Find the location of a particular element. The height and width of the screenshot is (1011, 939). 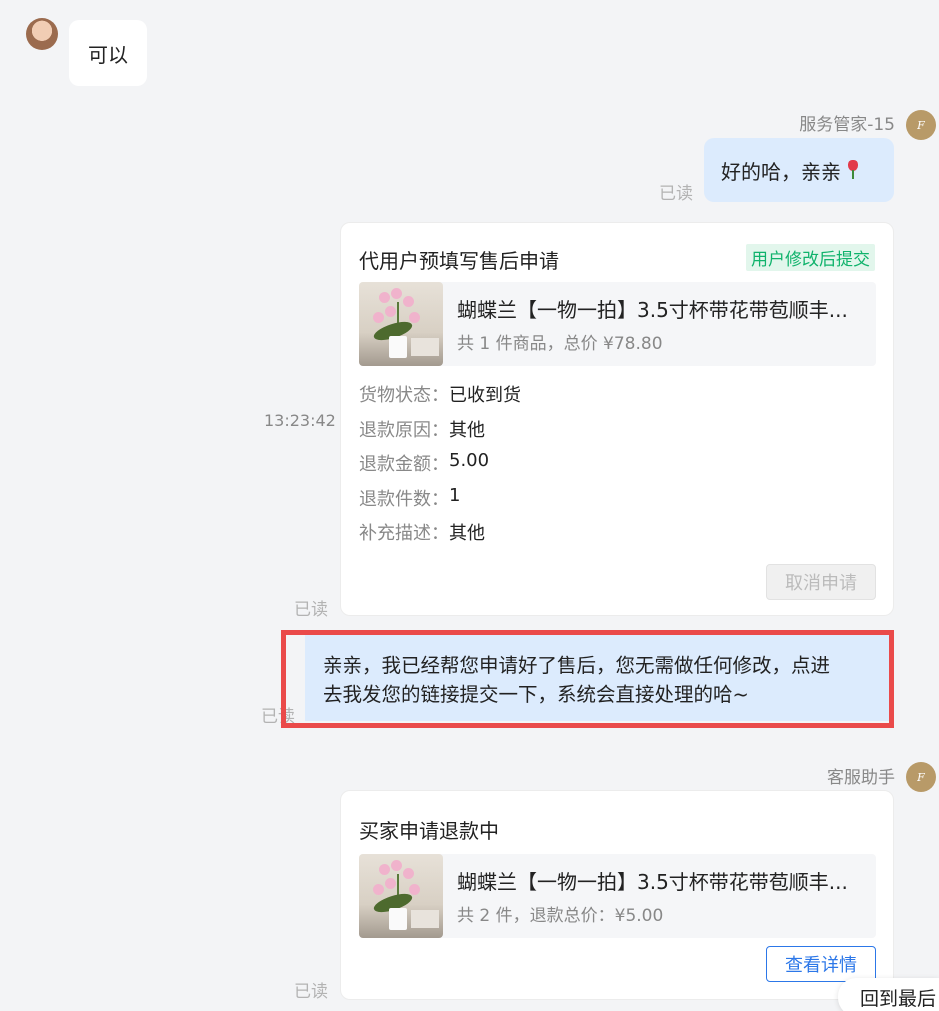

field-row: 退款件数： 1 is located at coordinates (440, 502).